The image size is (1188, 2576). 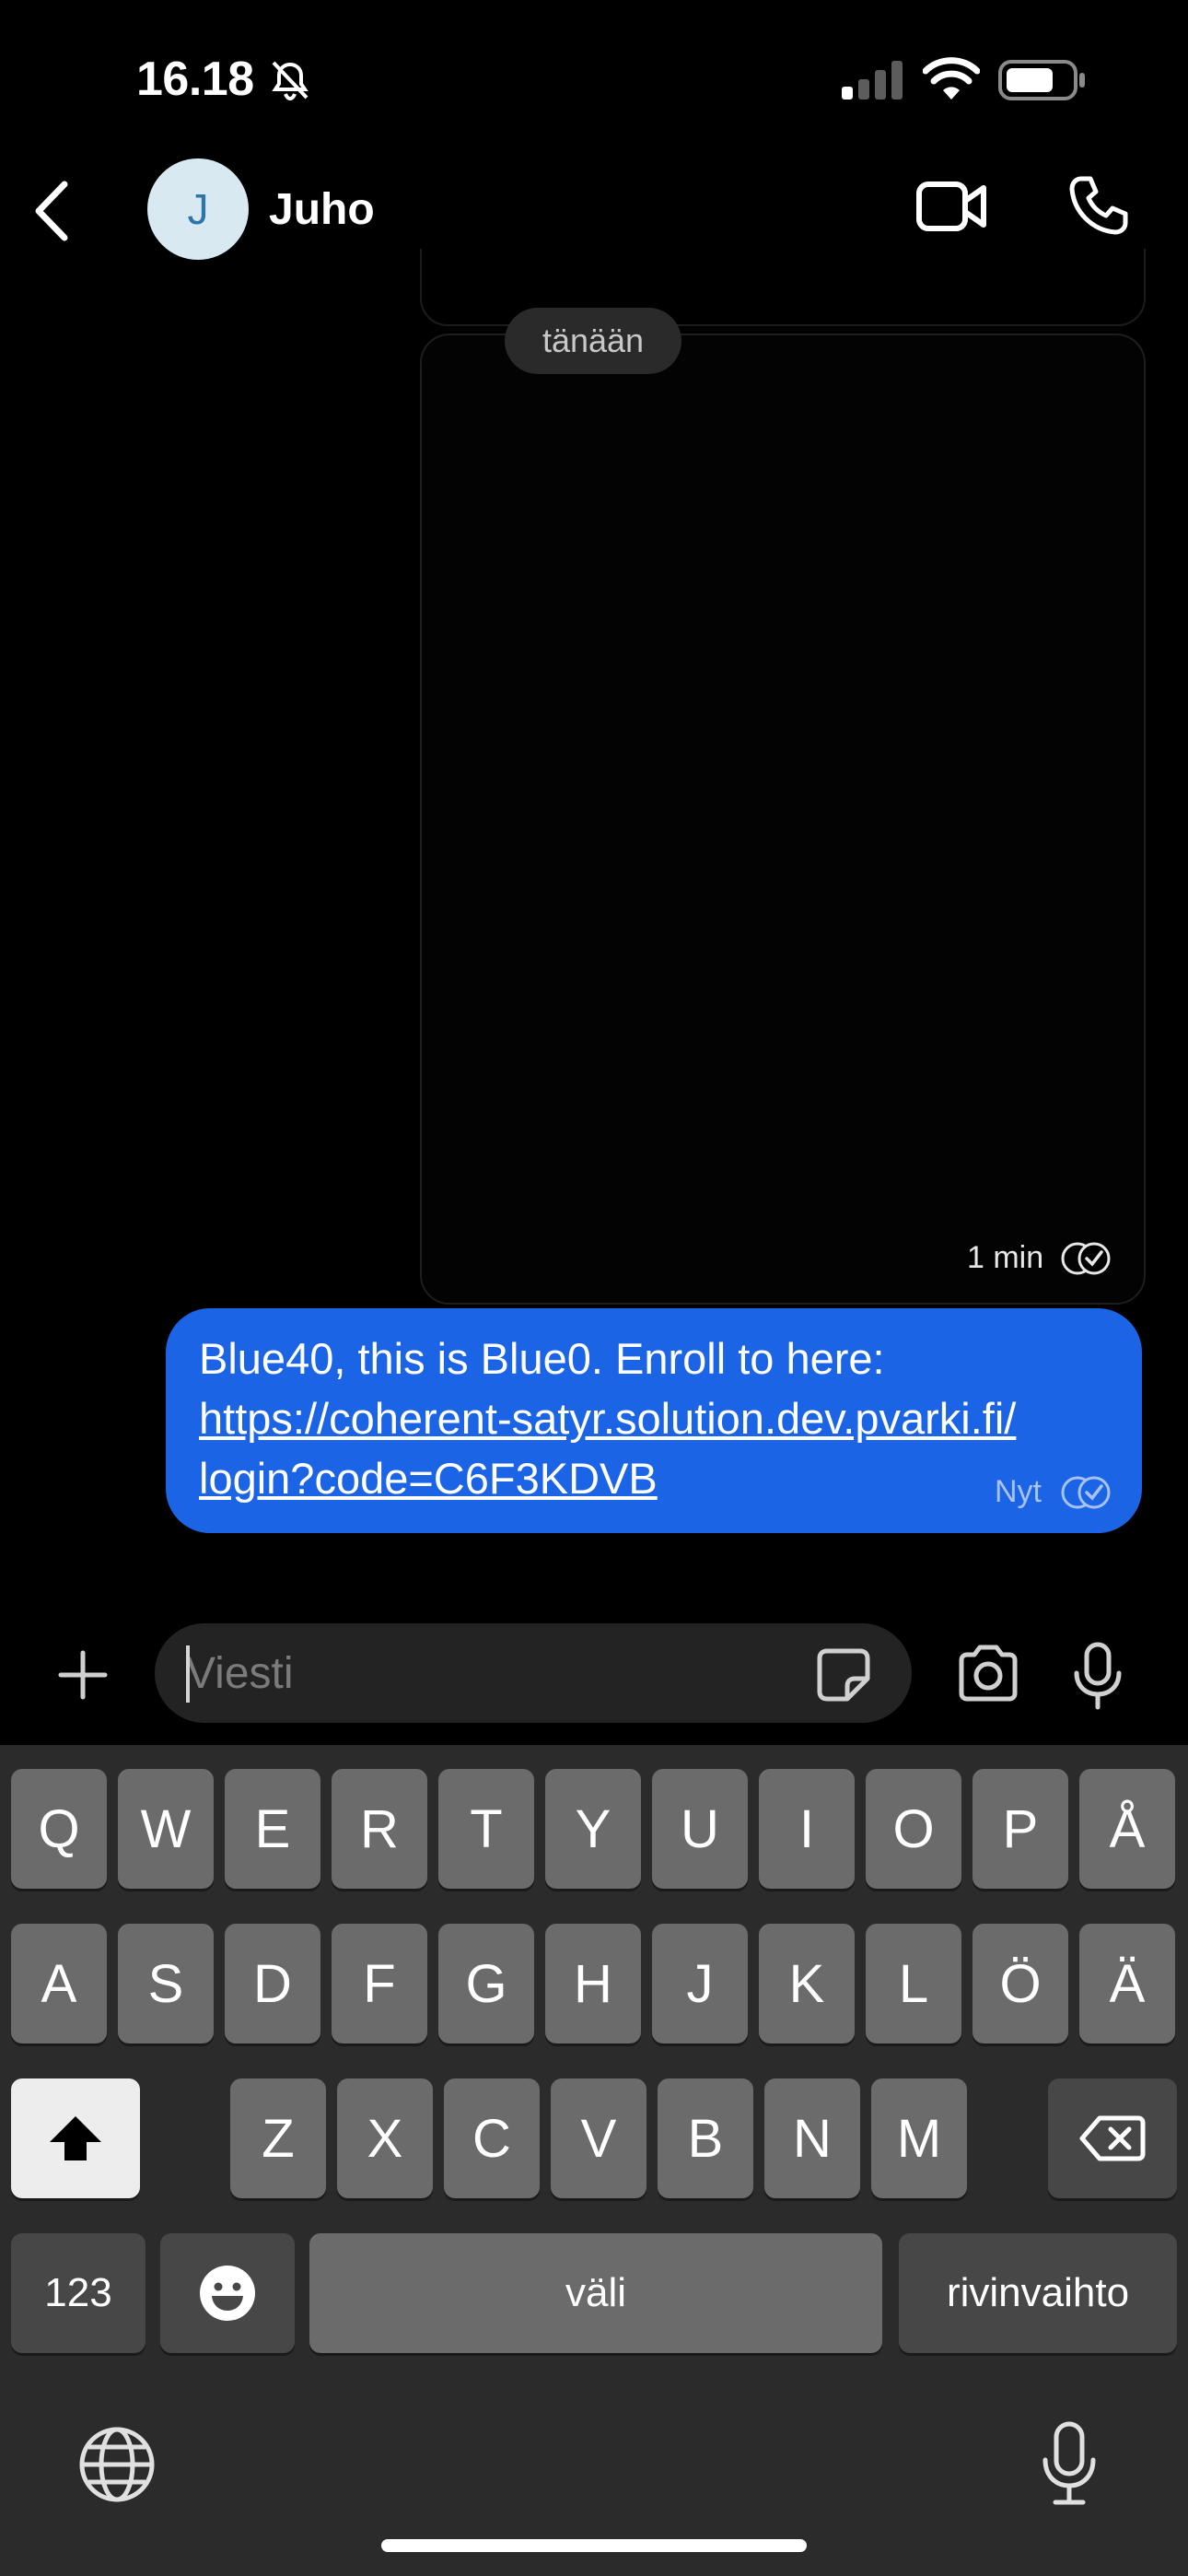 I want to click on key-a-umlaut: Ä, so click(x=1127, y=1983).